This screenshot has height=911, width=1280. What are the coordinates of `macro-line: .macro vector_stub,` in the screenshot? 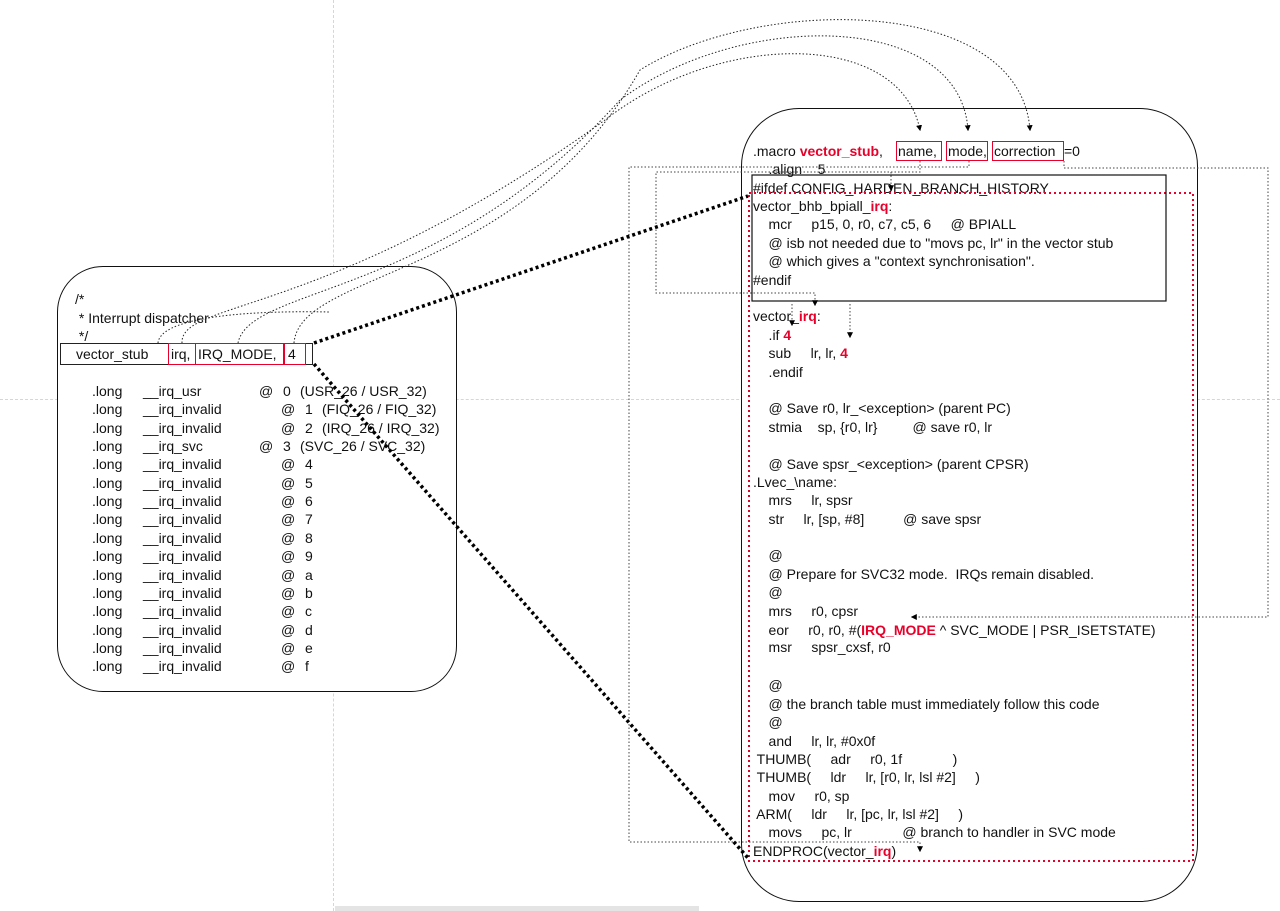 It's located at (818, 151).